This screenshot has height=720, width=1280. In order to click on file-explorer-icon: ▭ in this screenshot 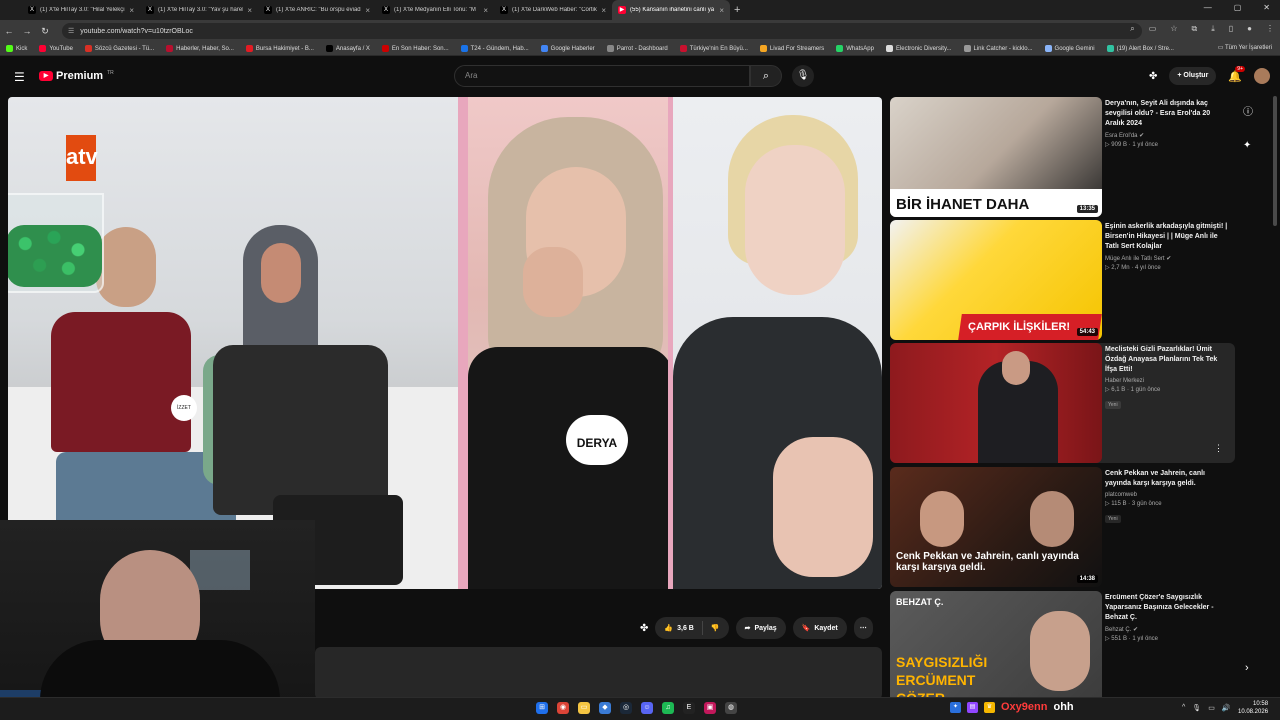, I will do `click(584, 708)`.